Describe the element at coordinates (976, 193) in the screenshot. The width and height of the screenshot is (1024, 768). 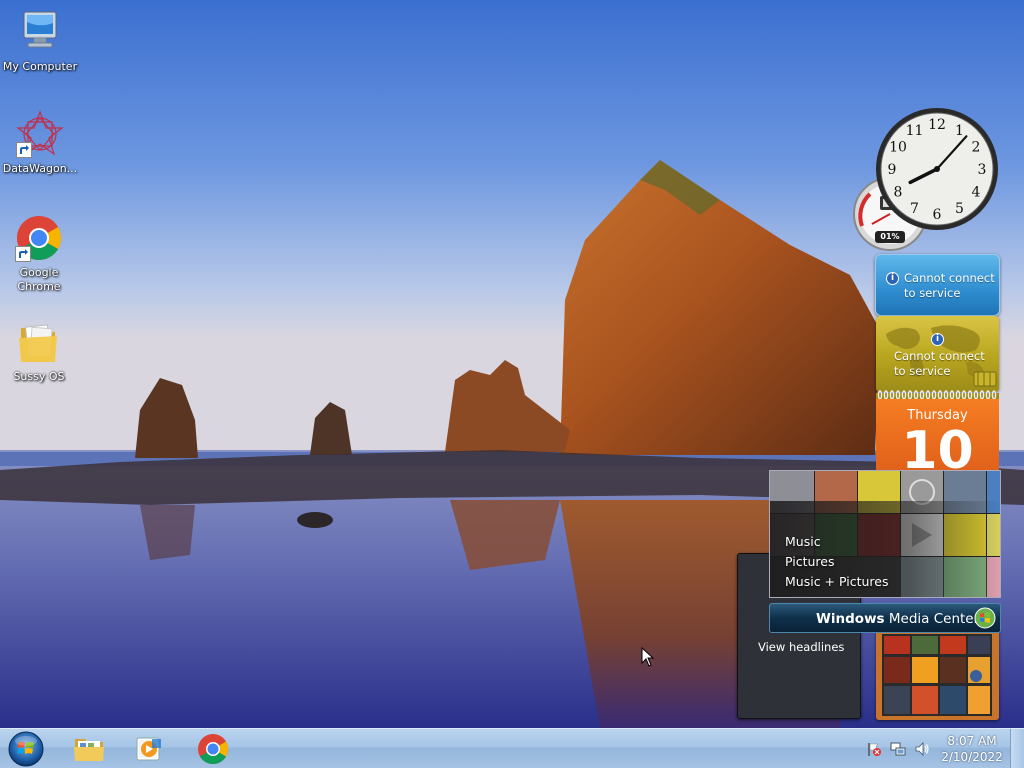
I see `clock-numeral: 4` at that location.